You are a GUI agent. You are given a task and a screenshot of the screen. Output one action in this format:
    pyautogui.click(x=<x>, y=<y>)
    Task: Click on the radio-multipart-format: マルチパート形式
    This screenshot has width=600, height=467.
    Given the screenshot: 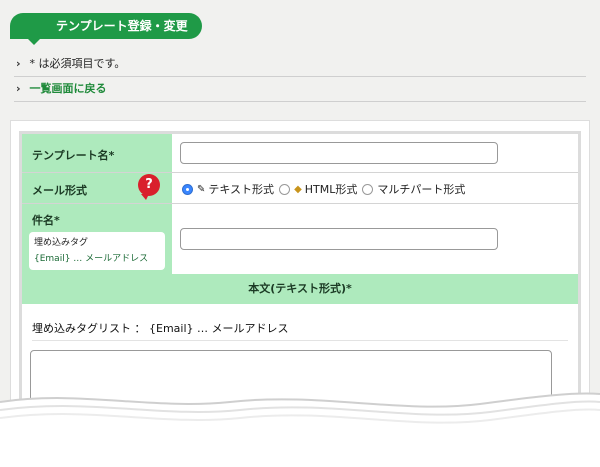 What is the action you would take?
    pyautogui.click(x=413, y=189)
    